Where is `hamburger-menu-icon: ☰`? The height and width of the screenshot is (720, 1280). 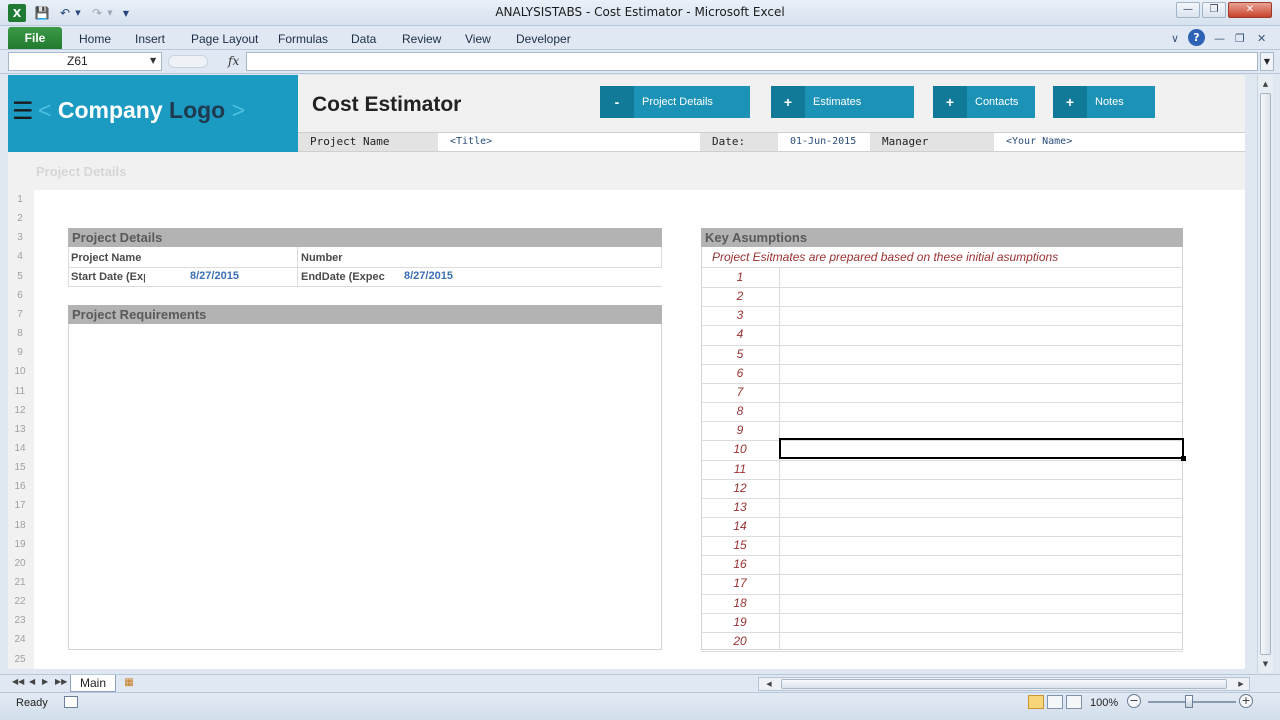 hamburger-menu-icon: ☰ is located at coordinates (23, 111).